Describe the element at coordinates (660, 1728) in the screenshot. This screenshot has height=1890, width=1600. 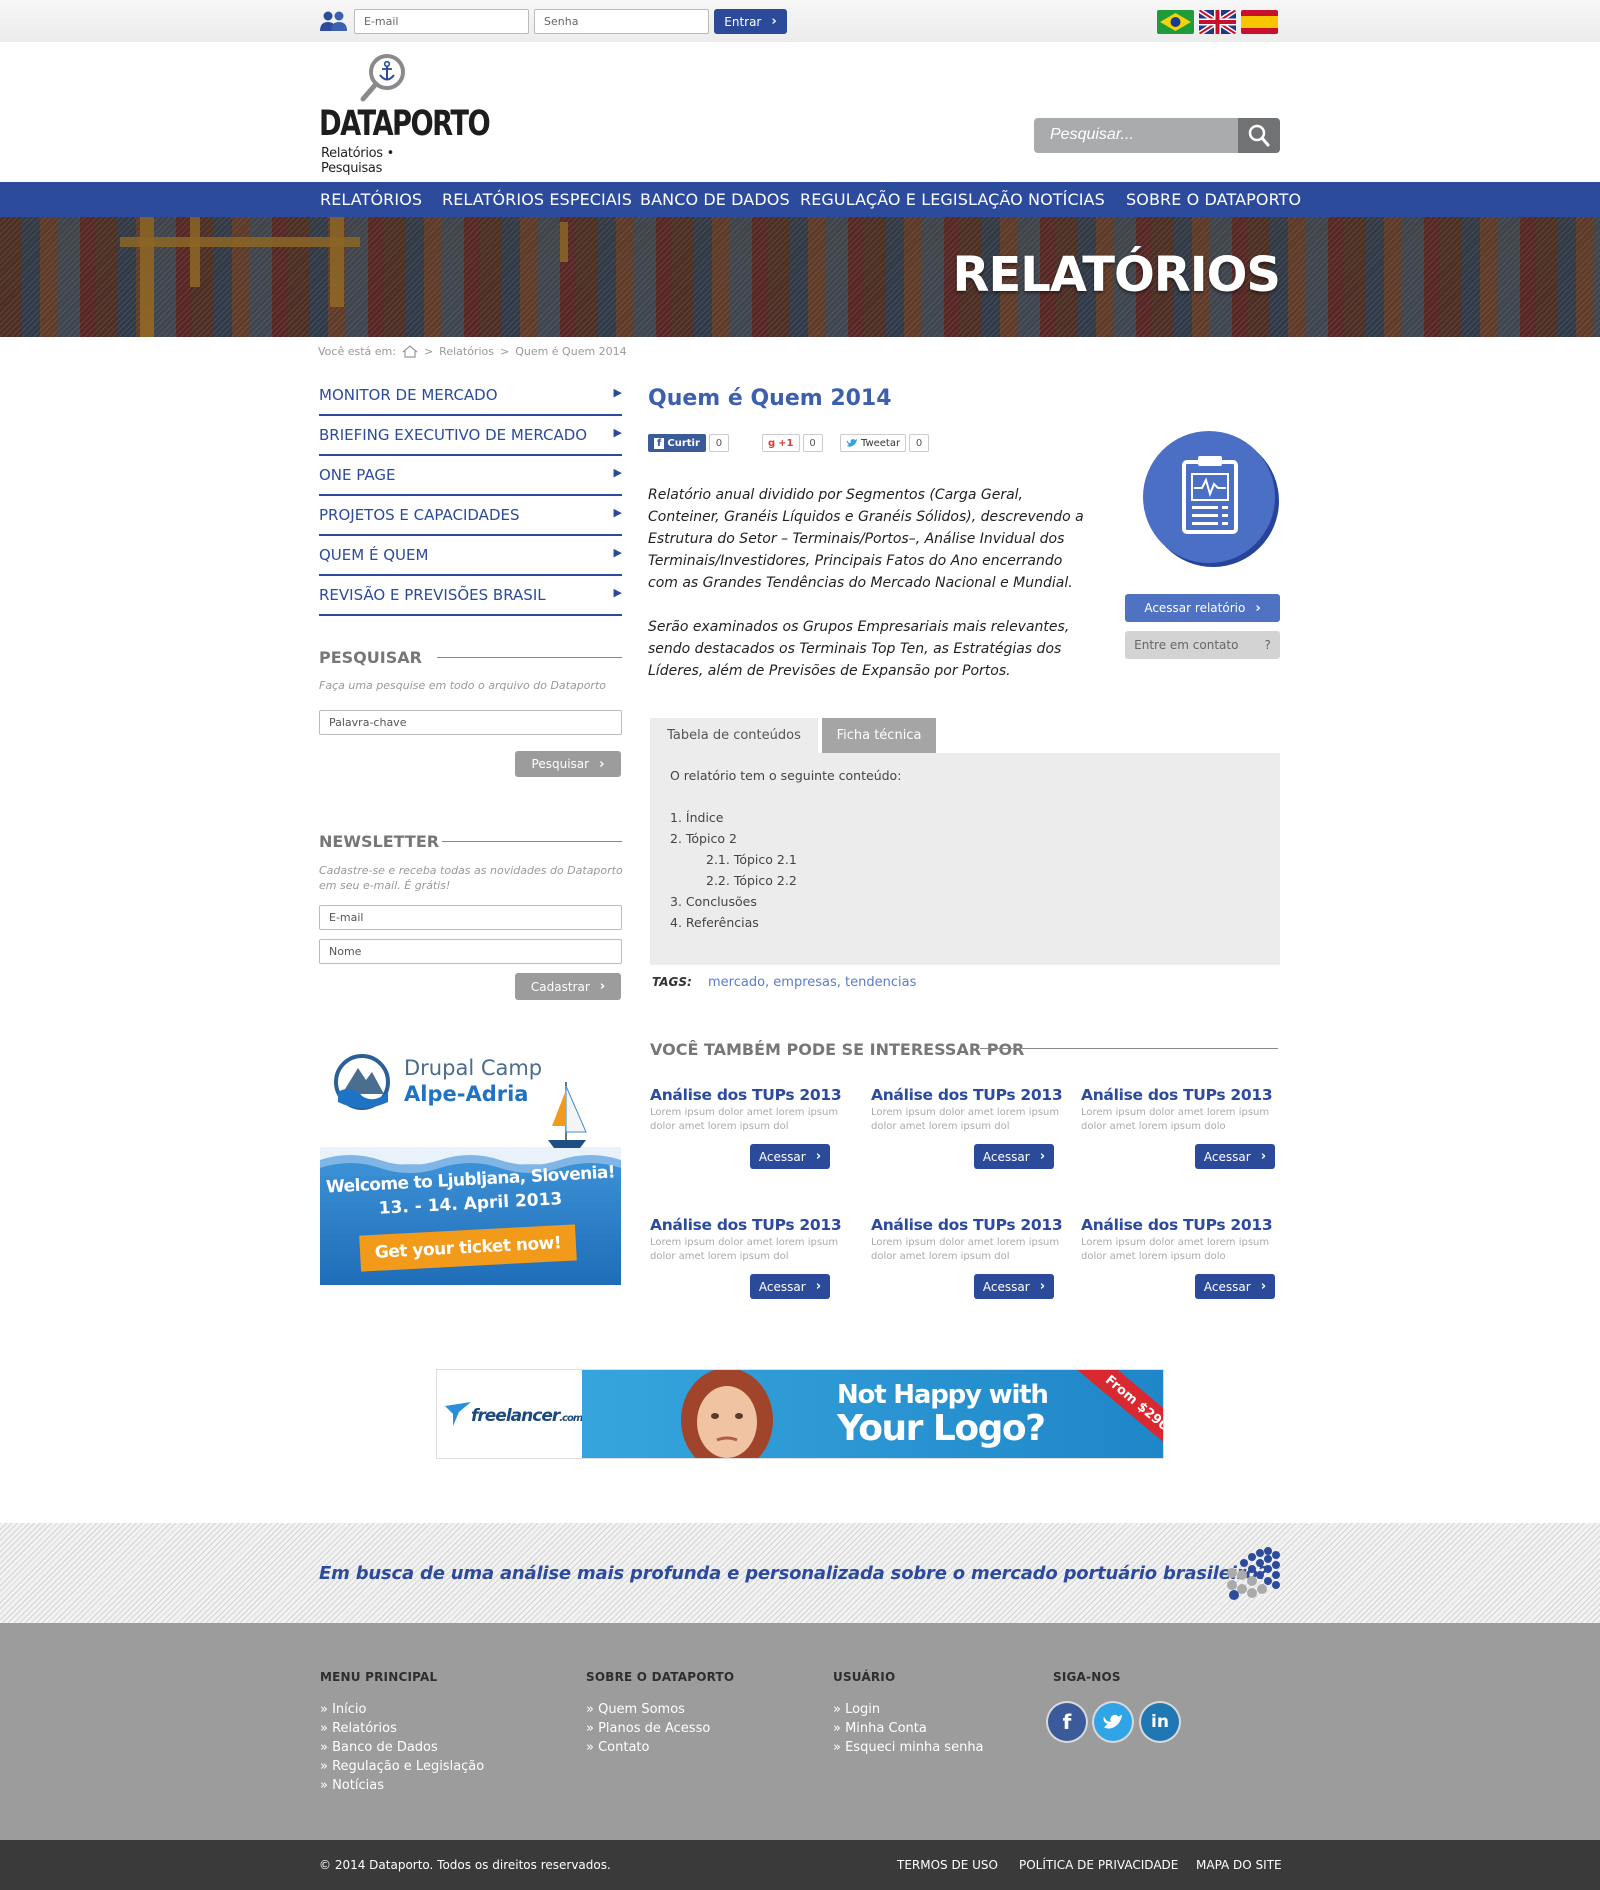
I see `footer-link: » Planos de Acesso` at that location.